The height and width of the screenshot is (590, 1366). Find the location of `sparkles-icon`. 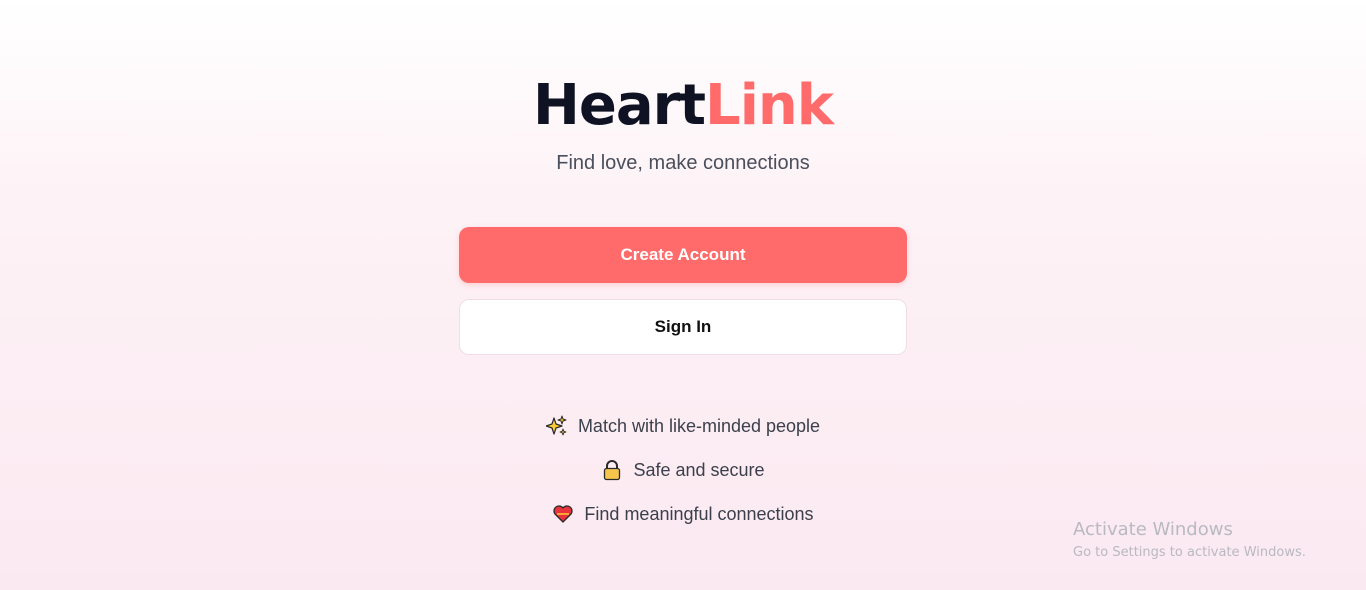

sparkles-icon is located at coordinates (556, 426).